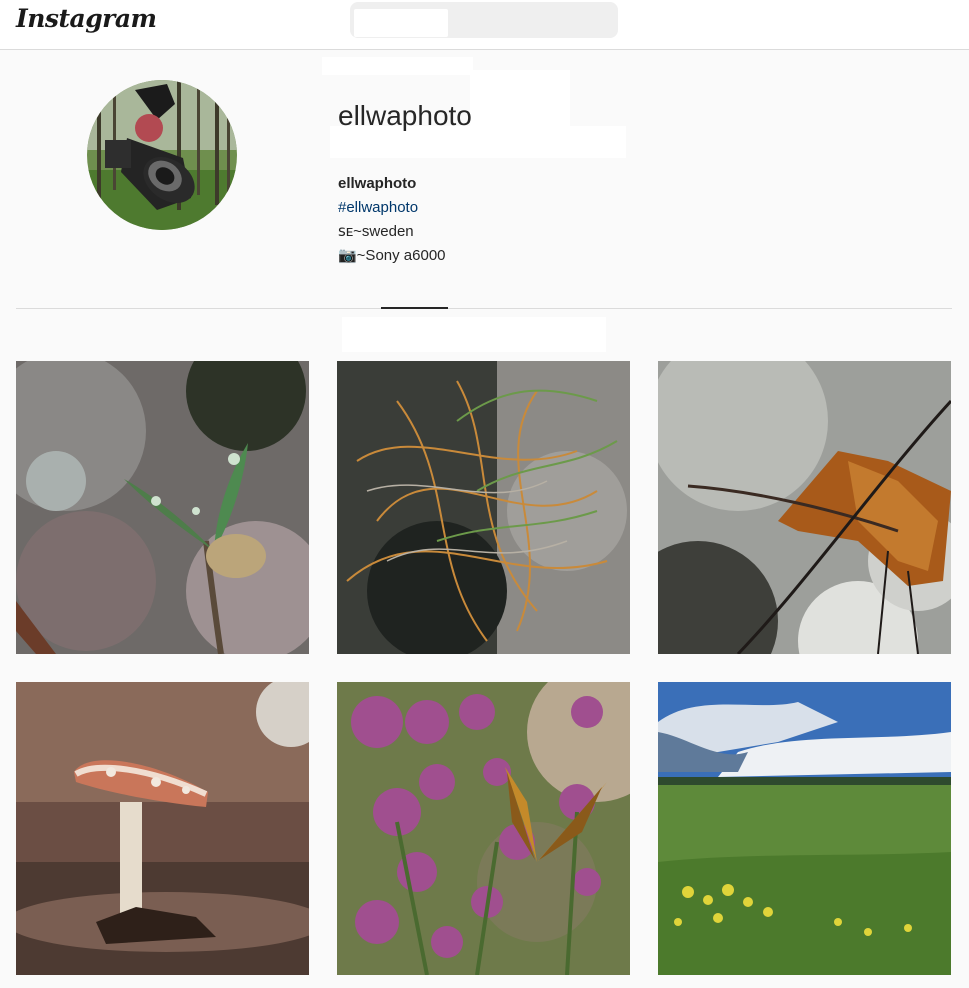 Image resolution: width=969 pixels, height=988 pixels. I want to click on tabs-masked-region, so click(474, 334).